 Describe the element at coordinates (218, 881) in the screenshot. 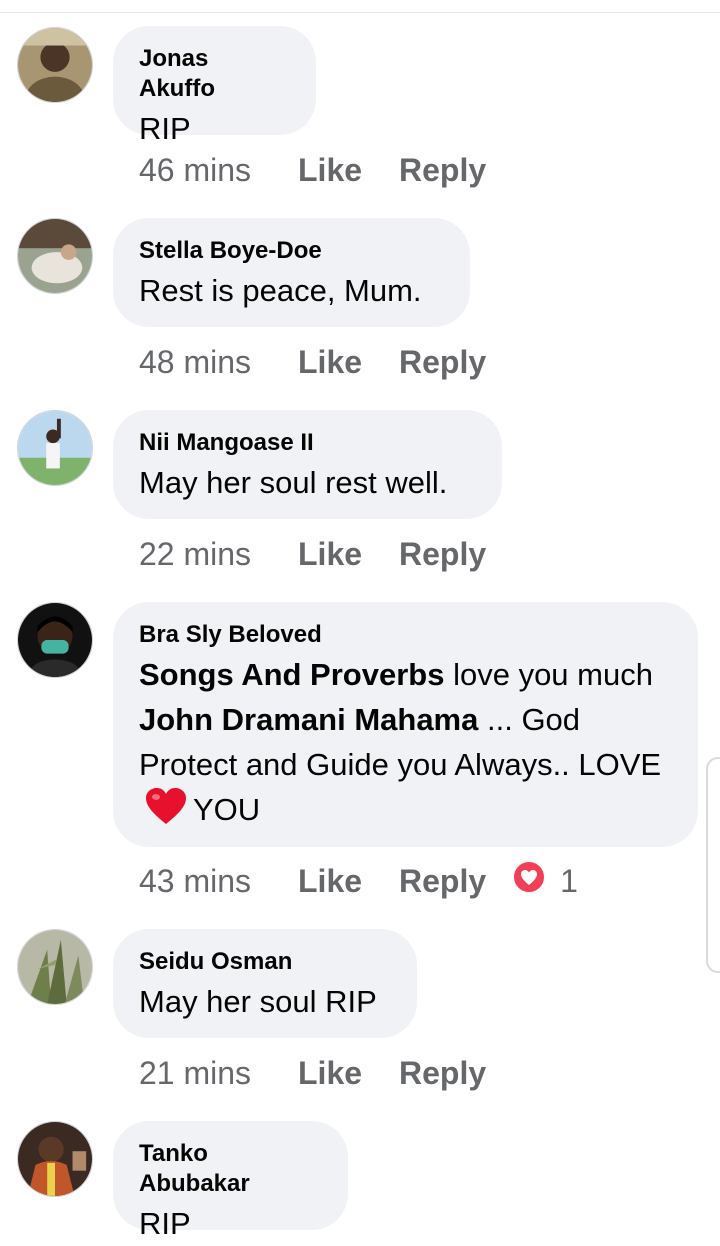

I see `comment-time: 43 mins` at that location.